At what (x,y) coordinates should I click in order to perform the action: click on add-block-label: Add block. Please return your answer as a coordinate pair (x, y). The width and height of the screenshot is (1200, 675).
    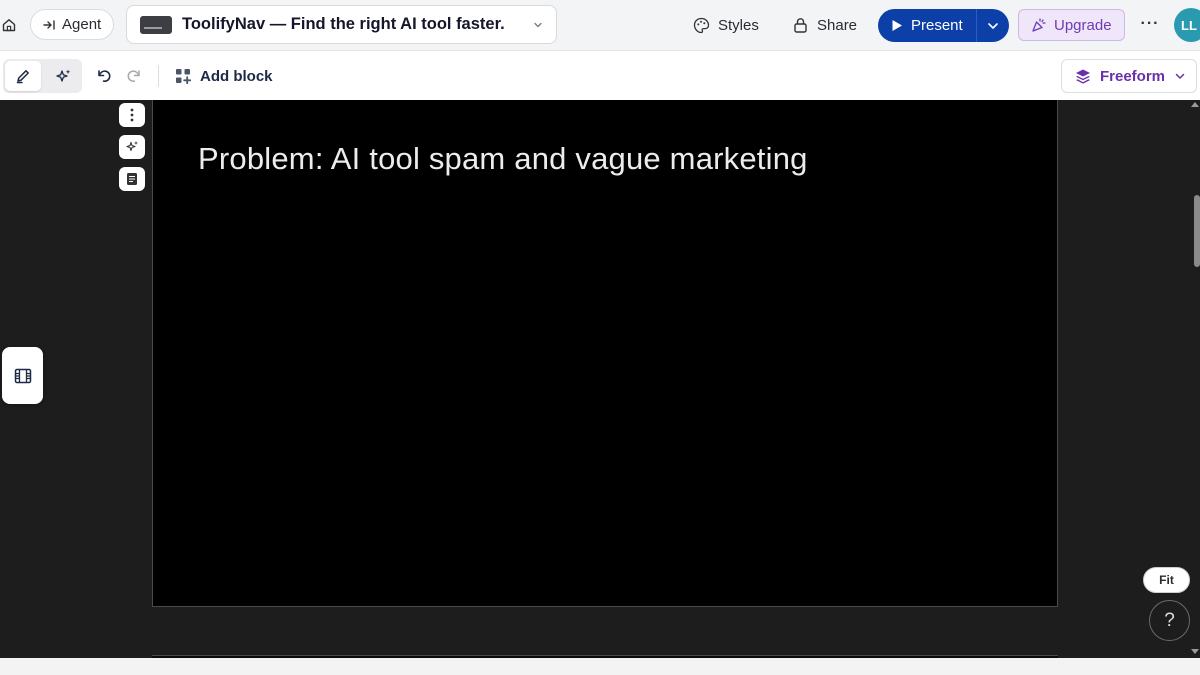
    Looking at the image, I should click on (236, 76).